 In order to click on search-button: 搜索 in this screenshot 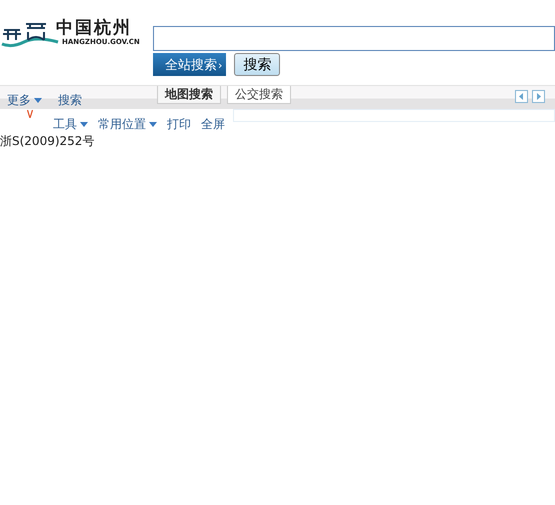, I will do `click(257, 64)`.